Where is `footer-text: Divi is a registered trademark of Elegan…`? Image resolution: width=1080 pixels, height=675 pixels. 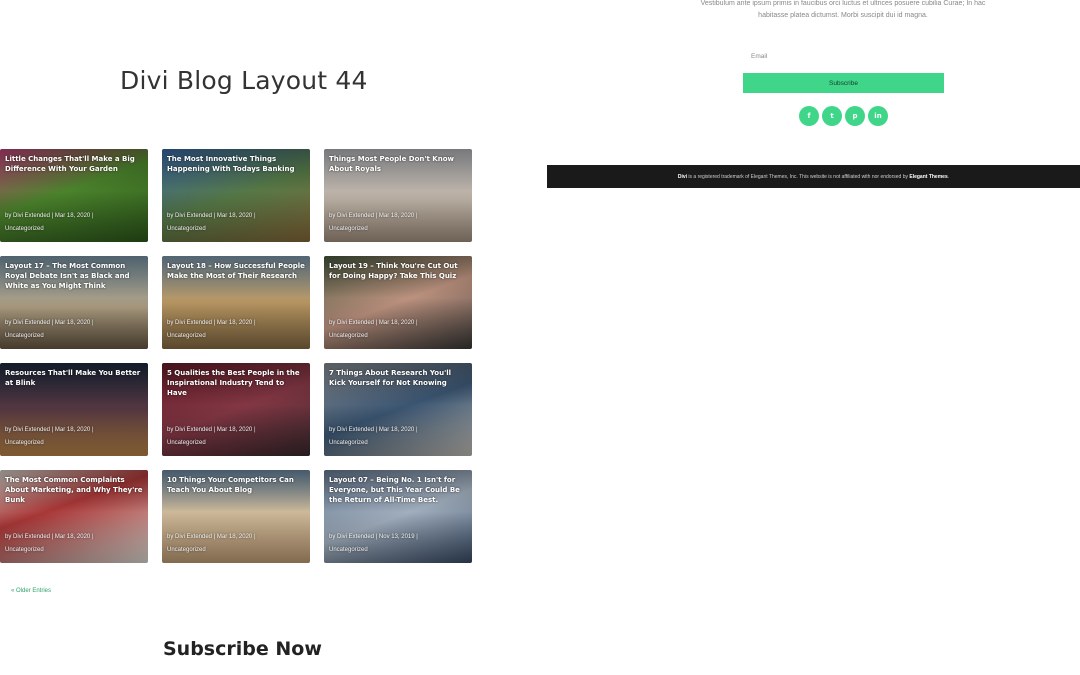
footer-text: Divi is a registered trademark of Elegan… is located at coordinates (813, 176).